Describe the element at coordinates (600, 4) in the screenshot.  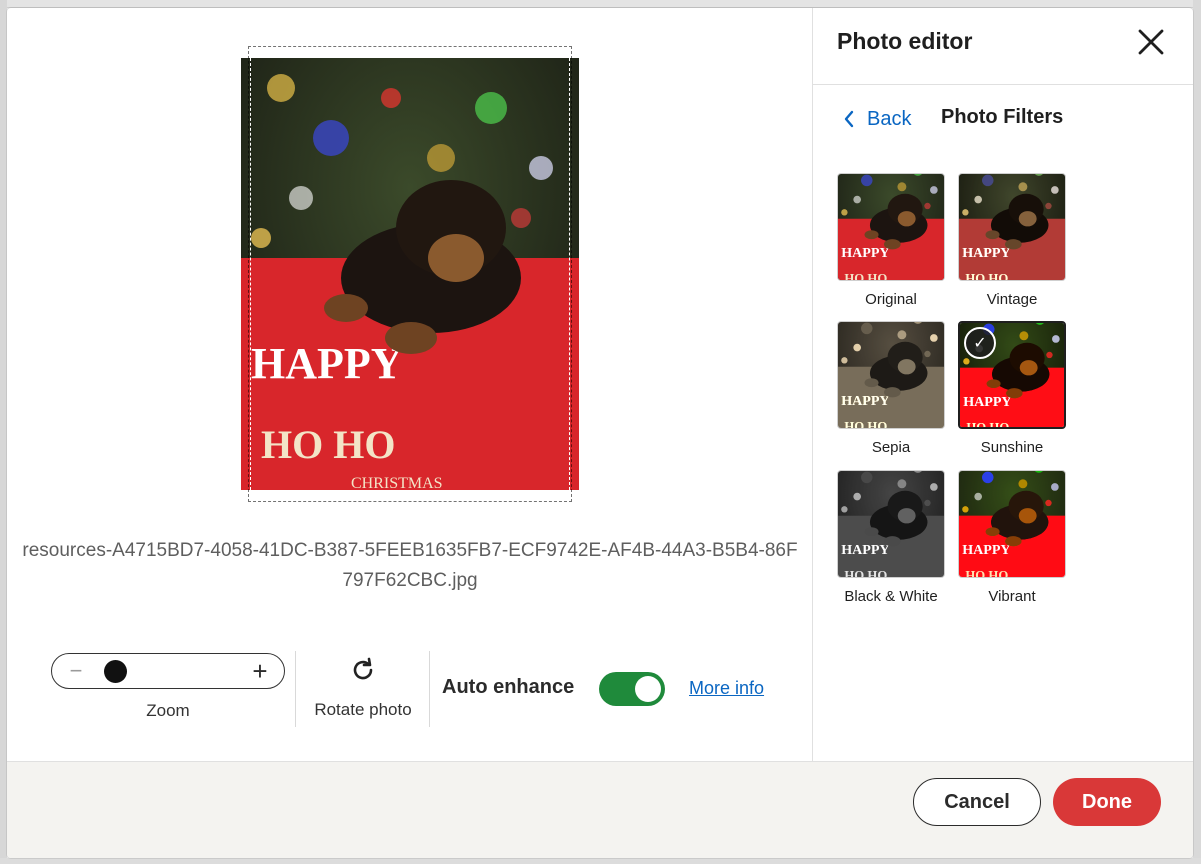
I see `background-toolbar` at that location.